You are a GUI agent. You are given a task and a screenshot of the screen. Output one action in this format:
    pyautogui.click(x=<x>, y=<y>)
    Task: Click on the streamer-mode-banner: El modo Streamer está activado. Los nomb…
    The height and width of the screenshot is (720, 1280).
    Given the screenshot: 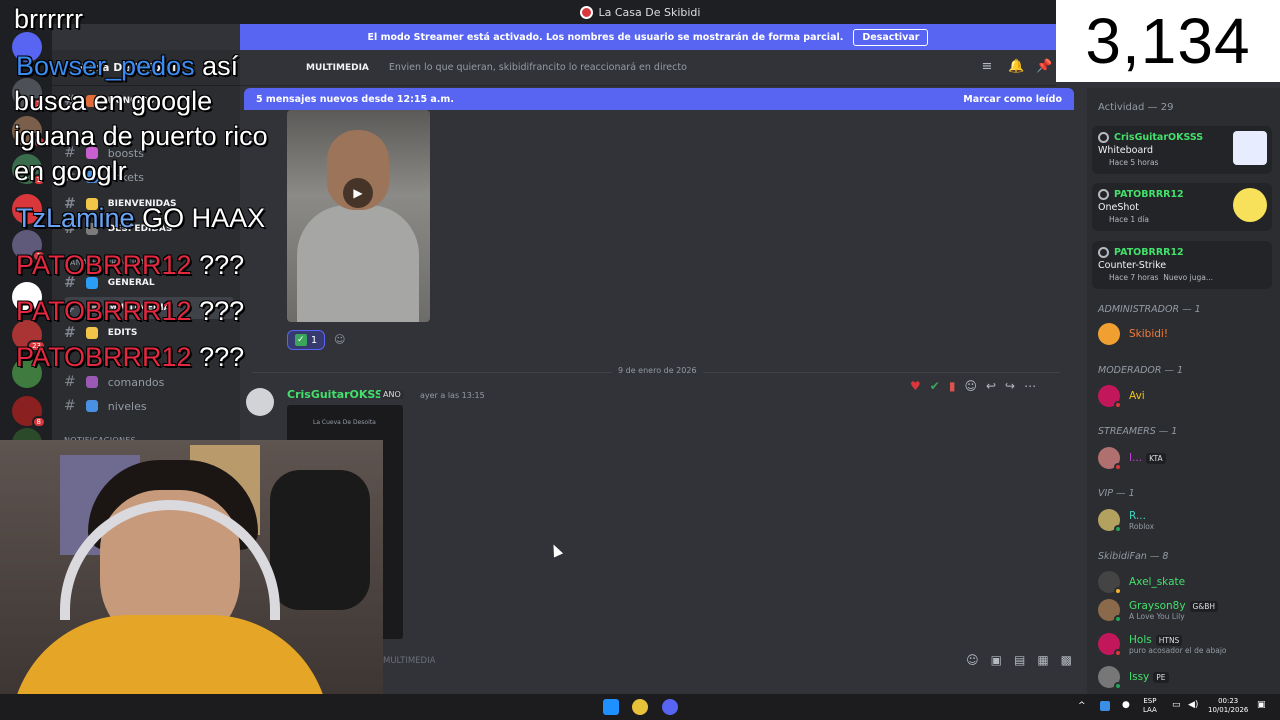 What is the action you would take?
    pyautogui.click(x=648, y=37)
    